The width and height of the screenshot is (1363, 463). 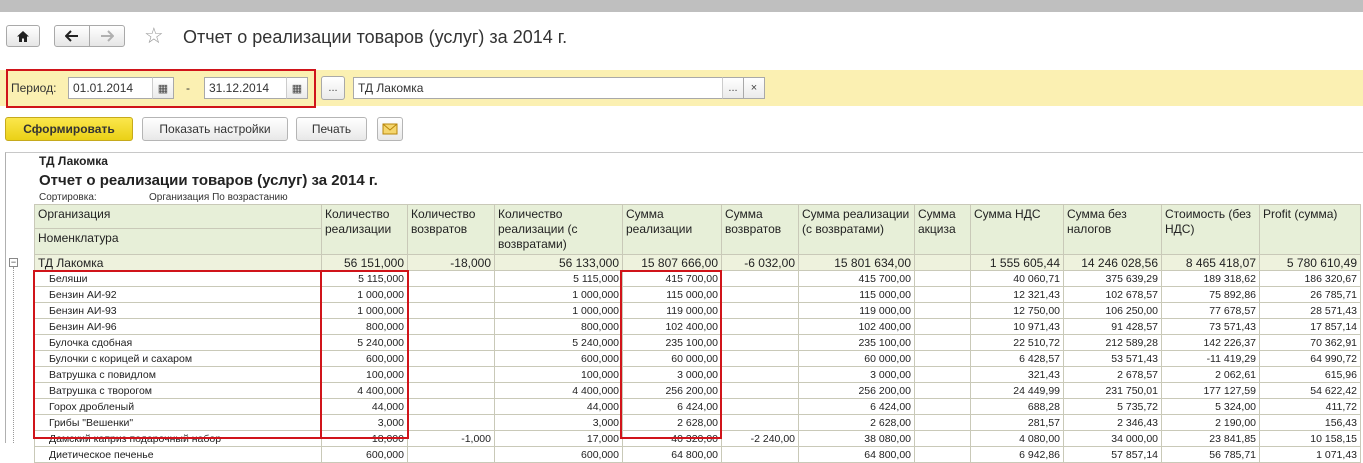 I want to click on value-cell: 56 785,71, so click(x=1210, y=454).